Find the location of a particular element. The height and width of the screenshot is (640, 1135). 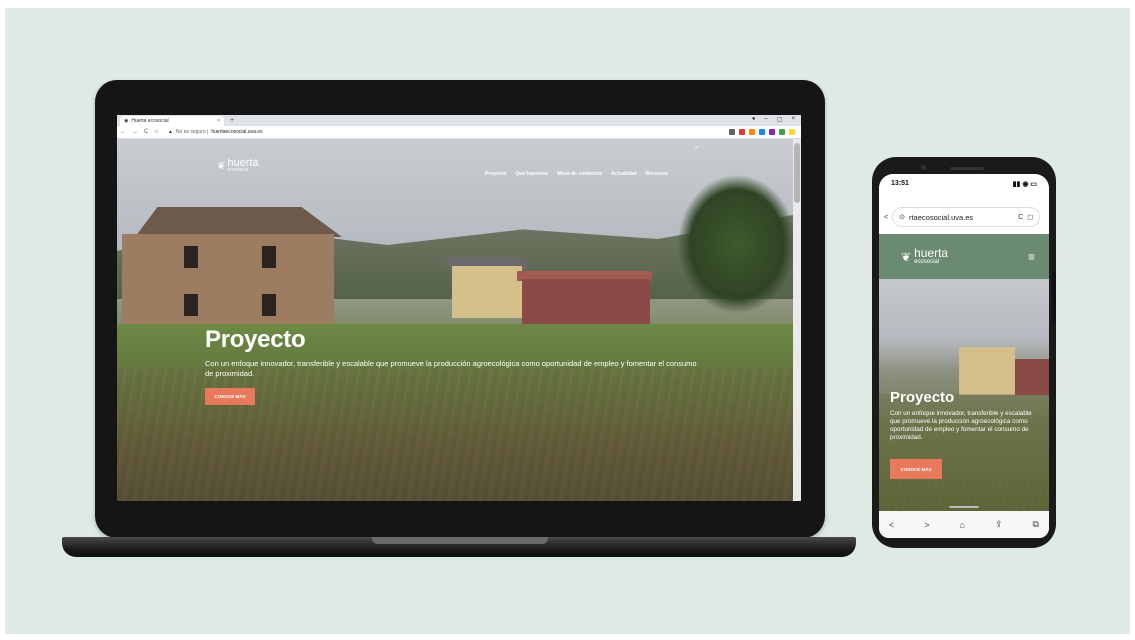

warning-icon: ▲ is located at coordinates (170, 132).